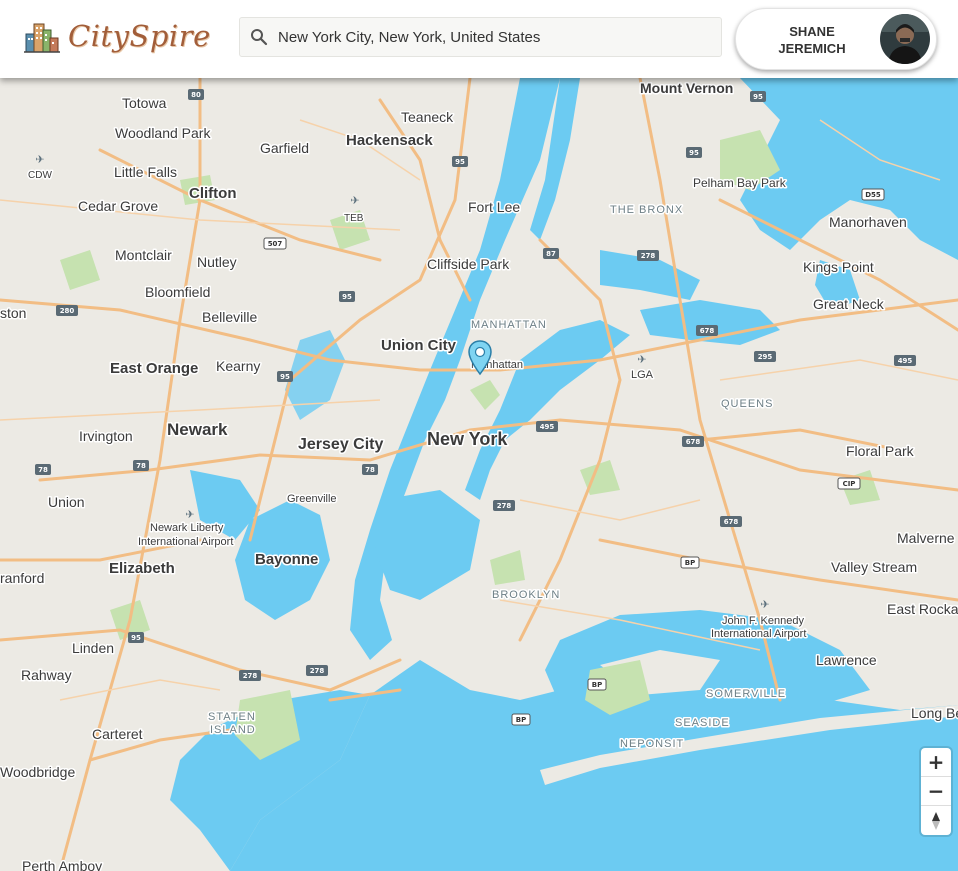 This screenshot has height=871, width=958. I want to click on svg-text: East Rockaway, so click(922, 609).